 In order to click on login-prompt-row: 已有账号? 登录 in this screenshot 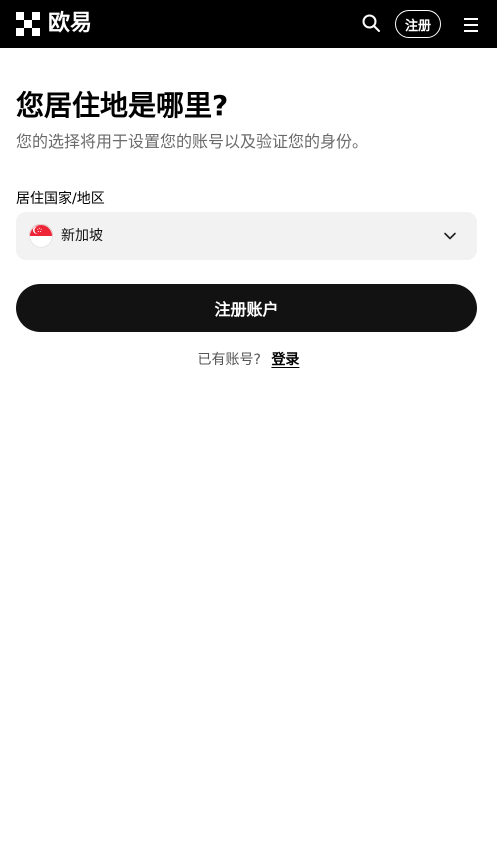, I will do `click(248, 360)`.